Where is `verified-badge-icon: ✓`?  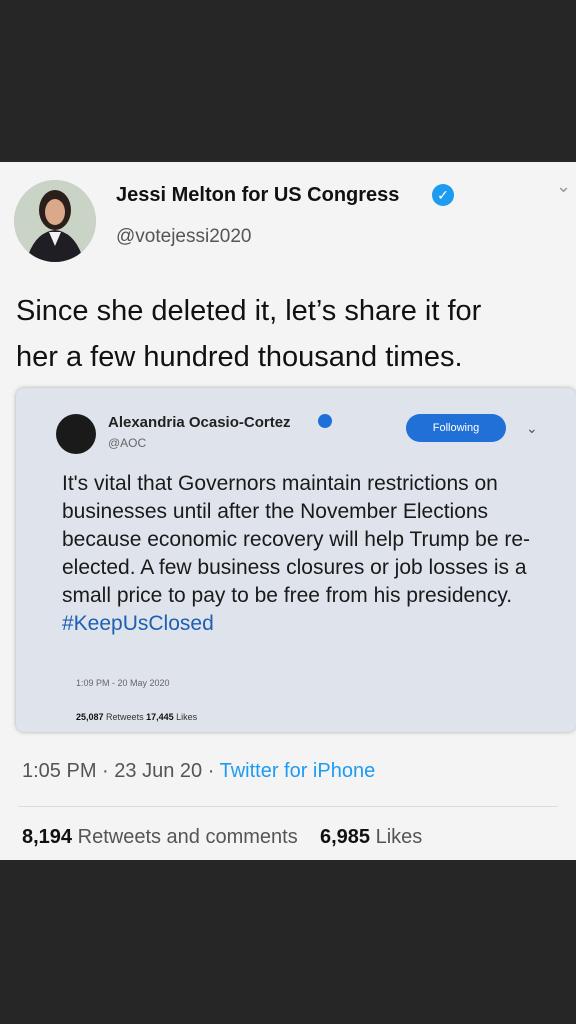 verified-badge-icon: ✓ is located at coordinates (443, 195).